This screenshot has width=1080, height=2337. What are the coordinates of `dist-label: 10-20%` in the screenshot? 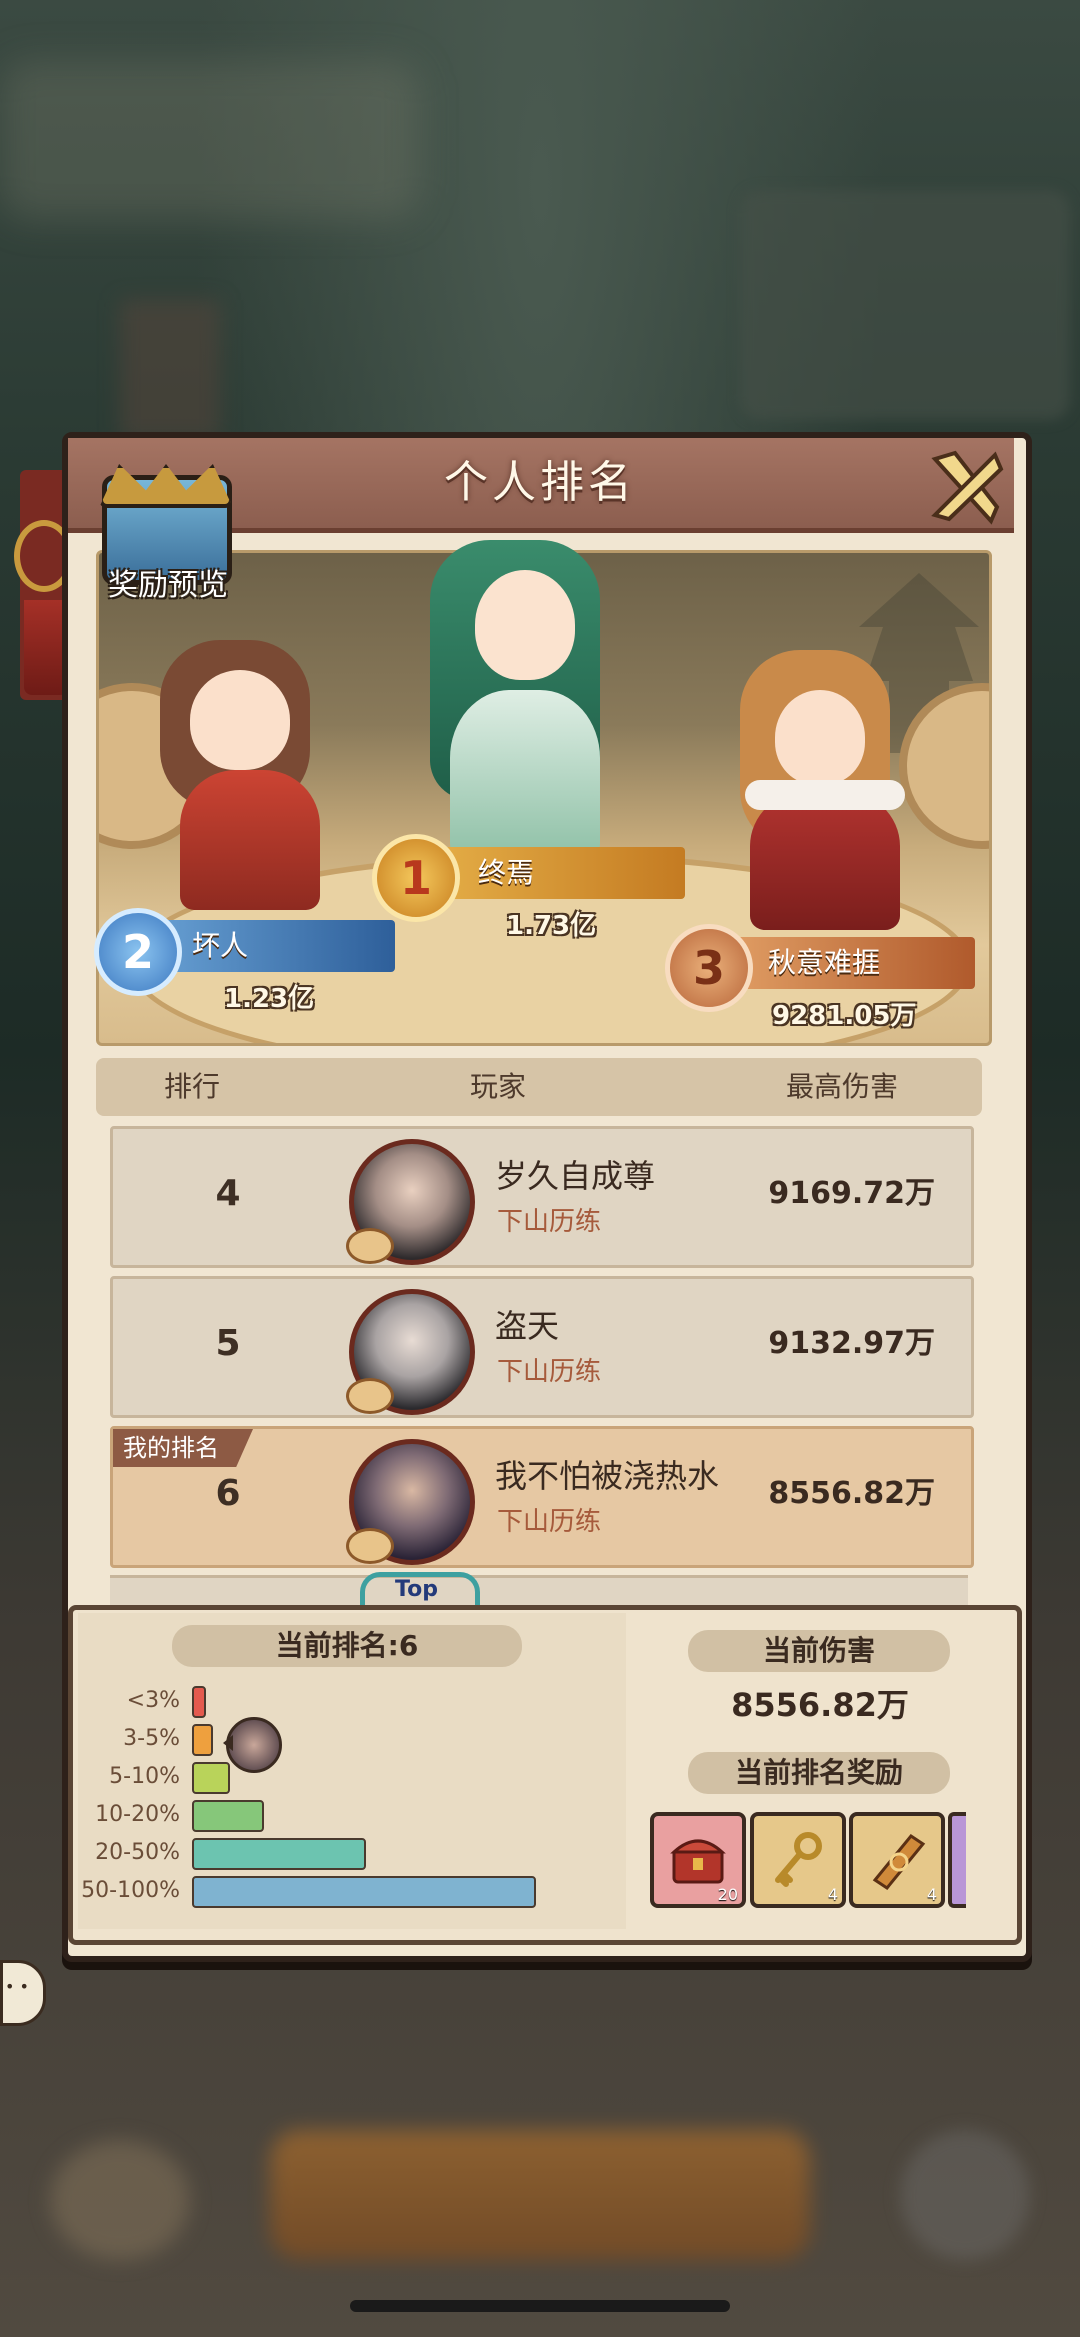 It's located at (137, 1814).